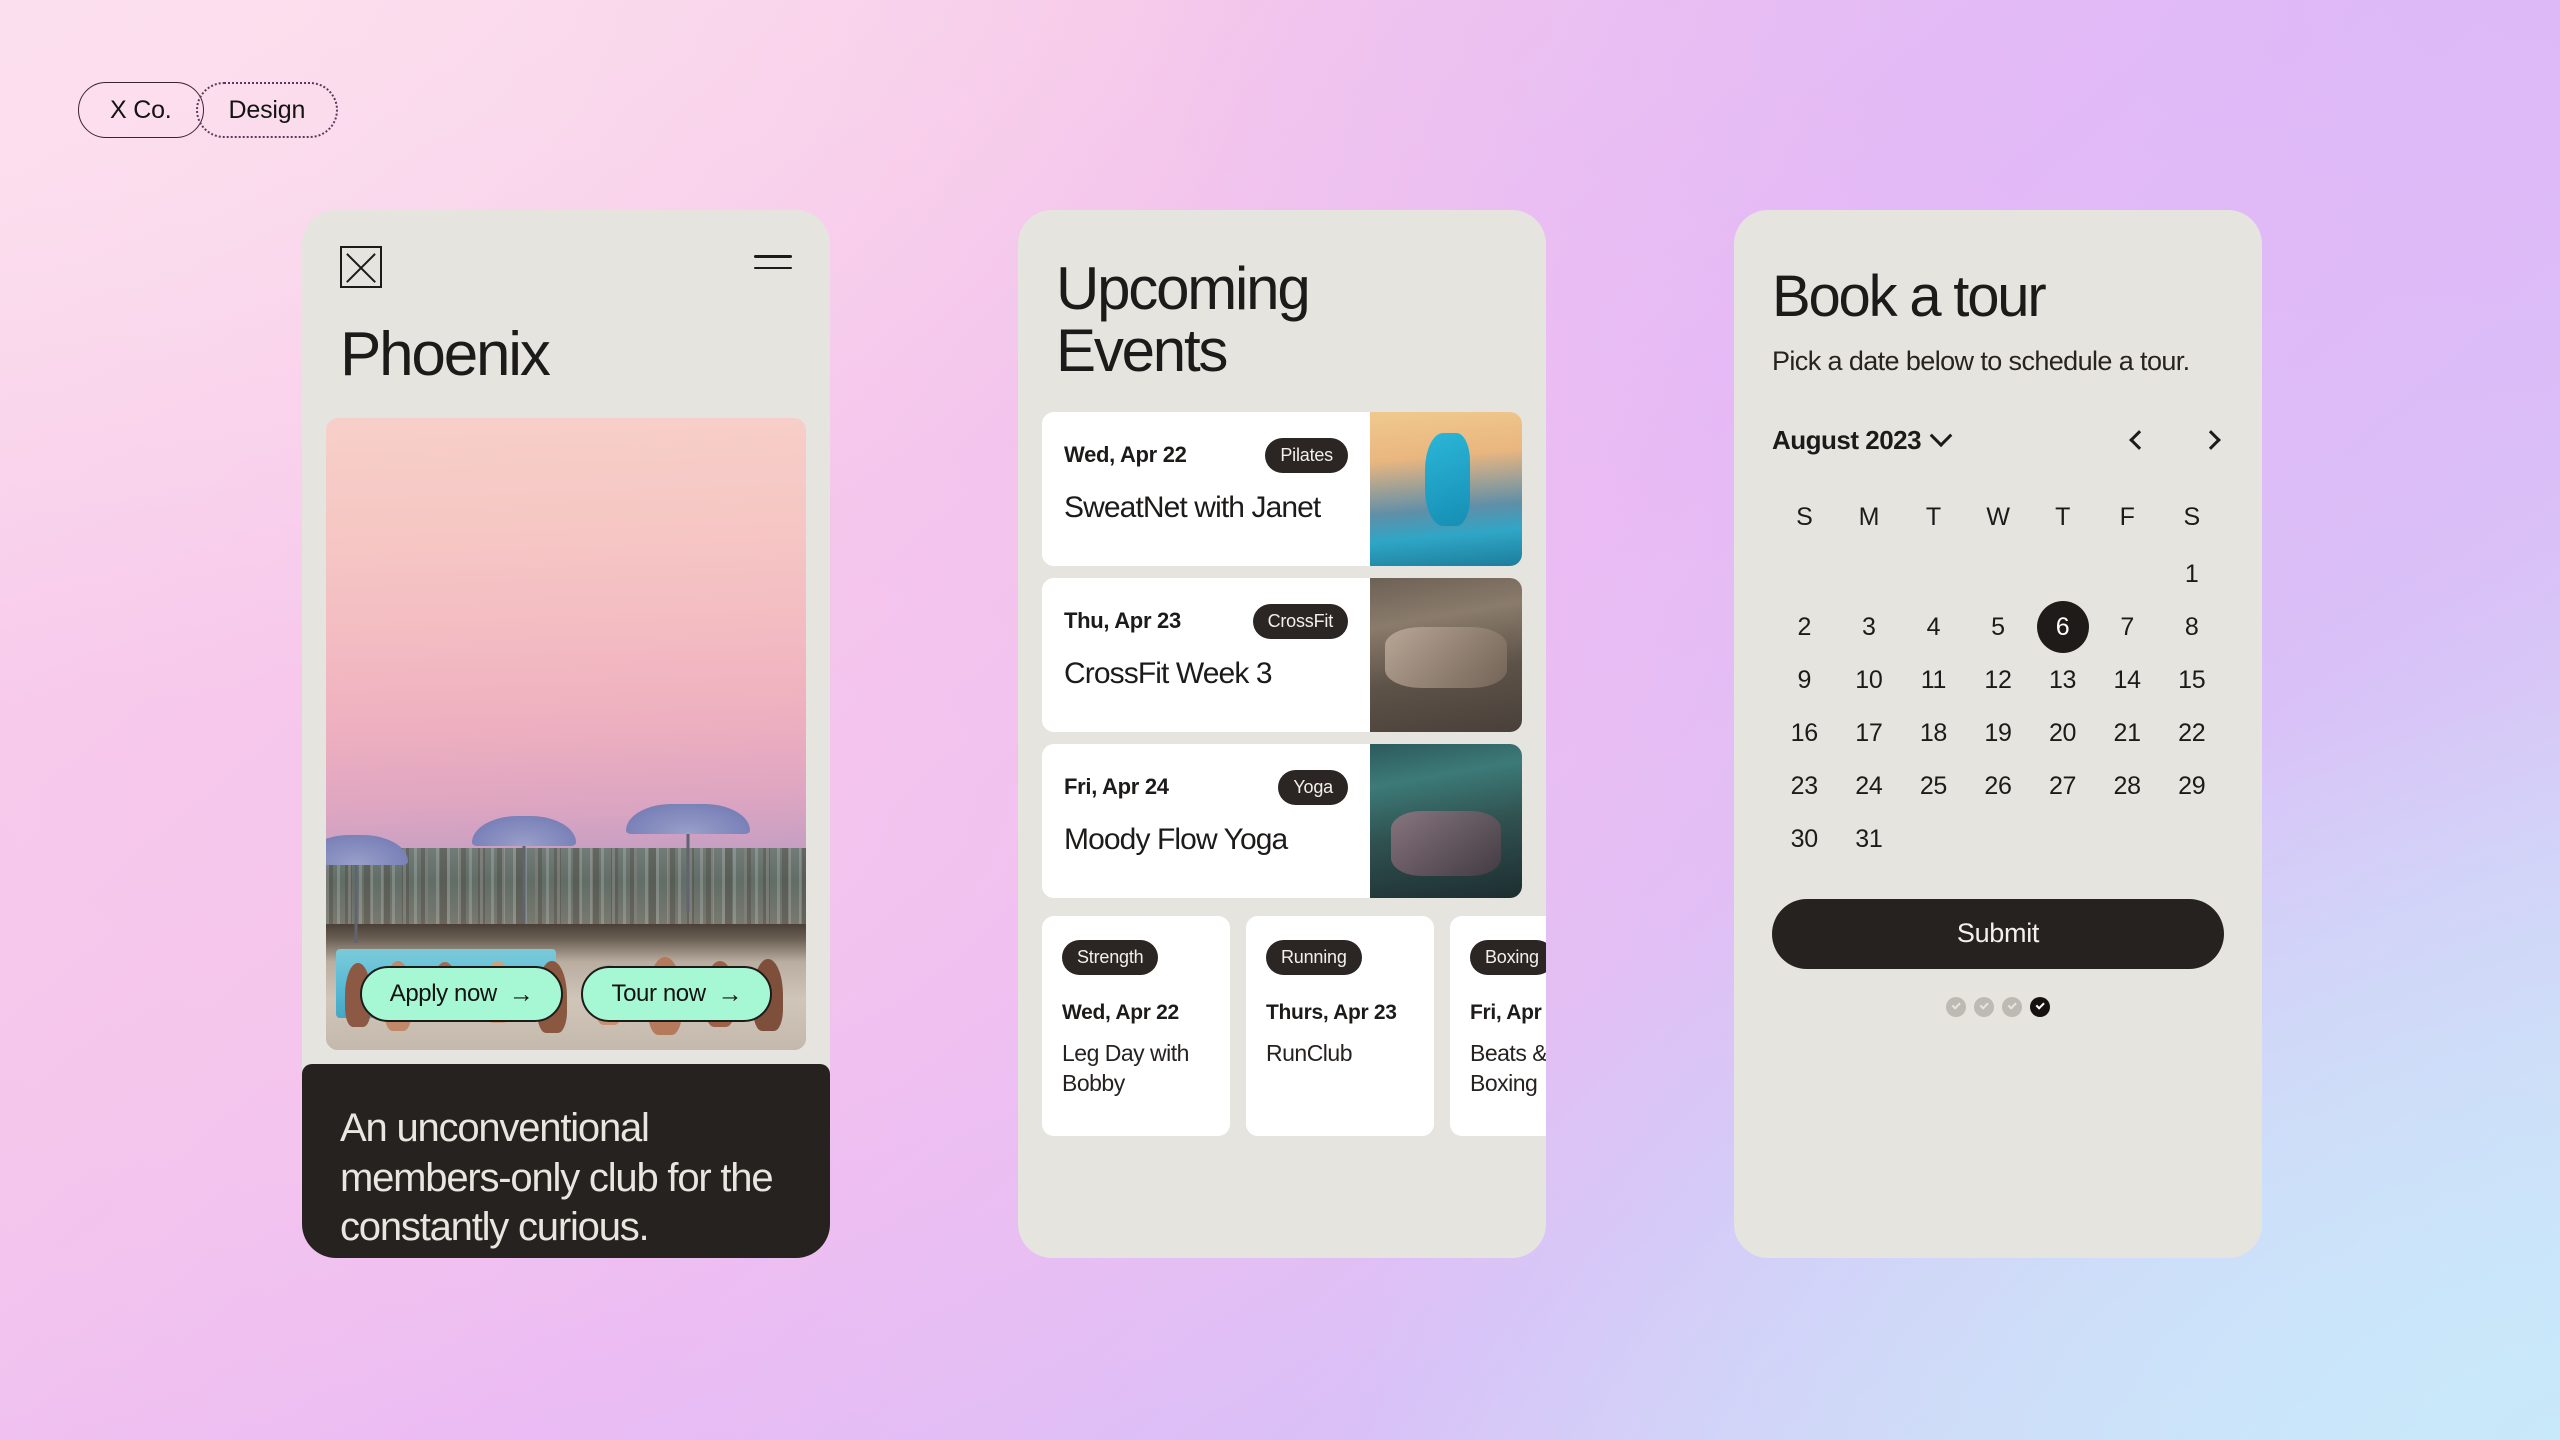  Describe the element at coordinates (1331, 1012) in the screenshot. I see `event-date: Thurs, Apr 23` at that location.